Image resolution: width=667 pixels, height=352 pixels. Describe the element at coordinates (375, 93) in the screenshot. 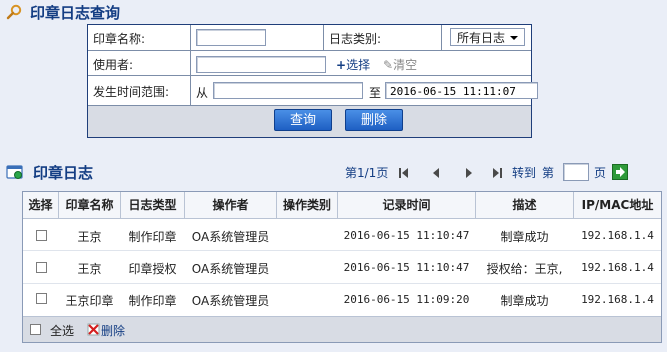

I see `to-label: 至` at that location.